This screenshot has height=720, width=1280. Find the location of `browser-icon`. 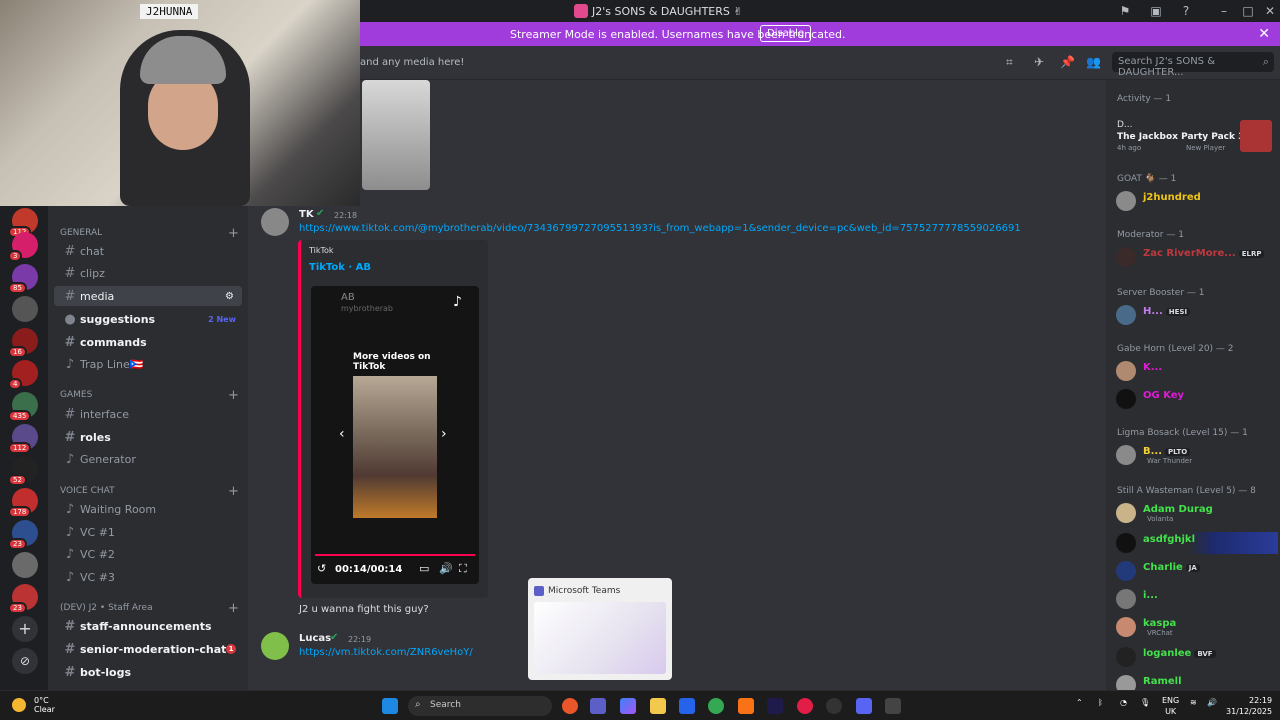

browser-icon is located at coordinates (570, 706).